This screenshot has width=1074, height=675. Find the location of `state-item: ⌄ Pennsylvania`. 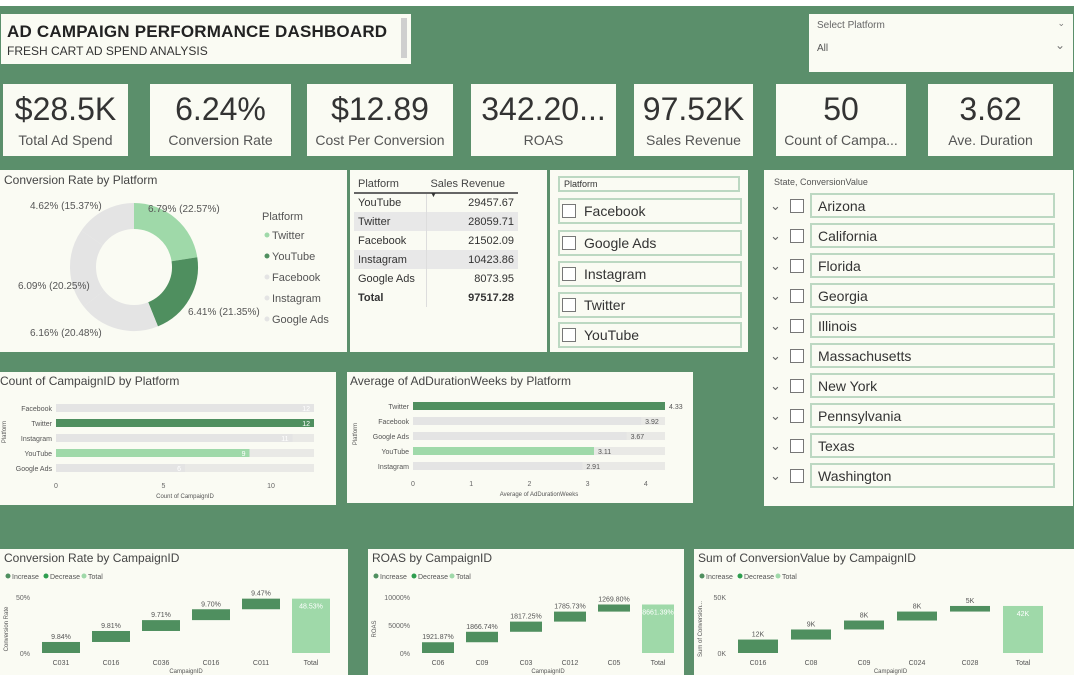

state-item: ⌄ Pennsylvania is located at coordinates (920, 415).